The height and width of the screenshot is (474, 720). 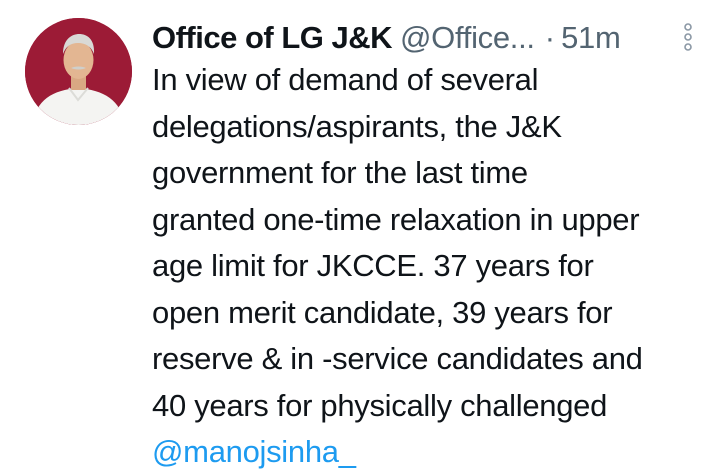 What do you see at coordinates (382, 312) in the screenshot?
I see `tweet-text-line: open merit candidate, 39 years for` at bounding box center [382, 312].